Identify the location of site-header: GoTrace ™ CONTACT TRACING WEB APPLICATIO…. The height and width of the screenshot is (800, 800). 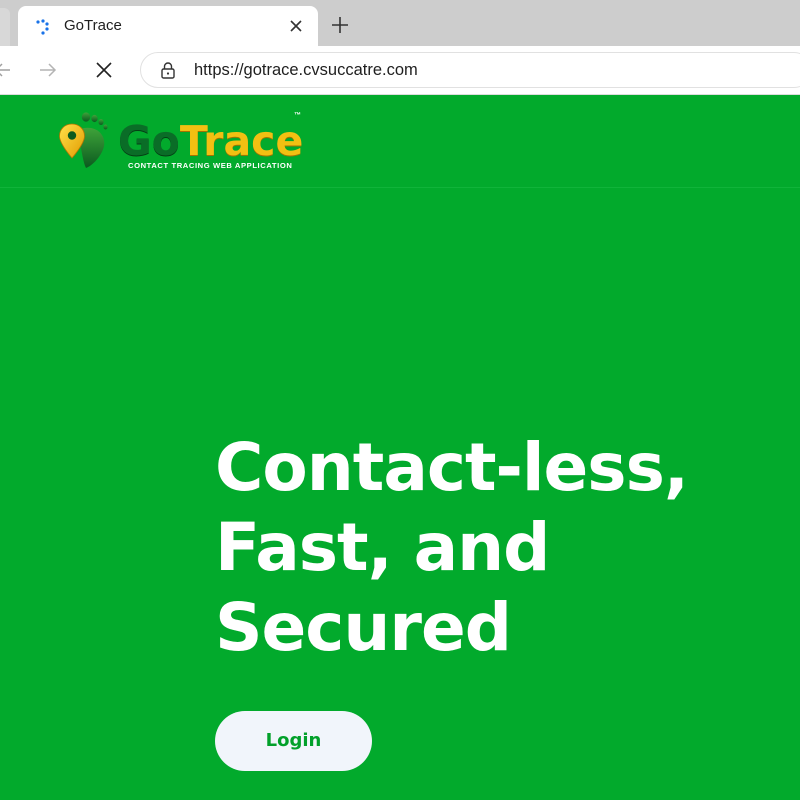
(400, 141).